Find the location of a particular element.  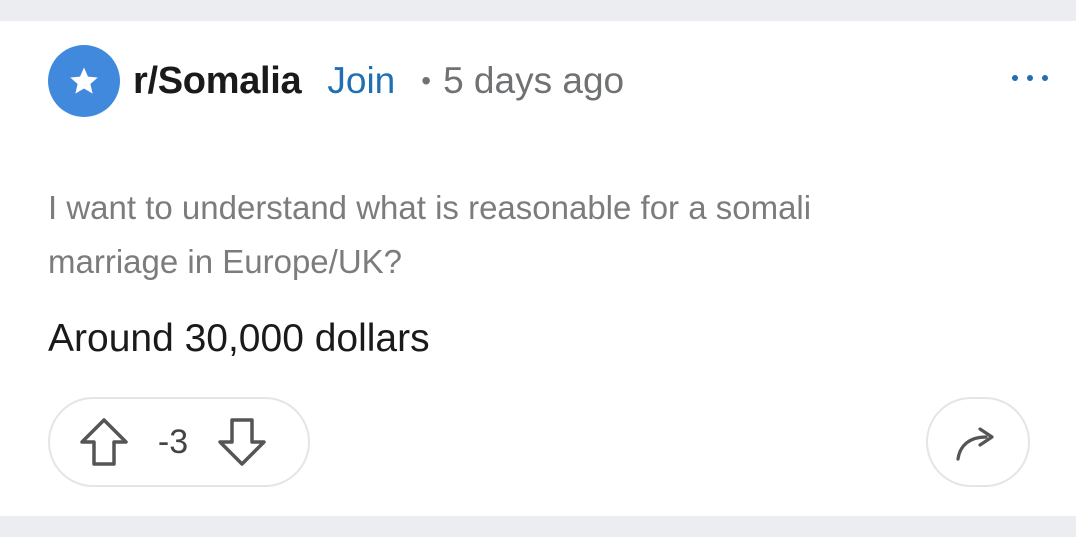

share-arrow-icon is located at coordinates (975, 444).